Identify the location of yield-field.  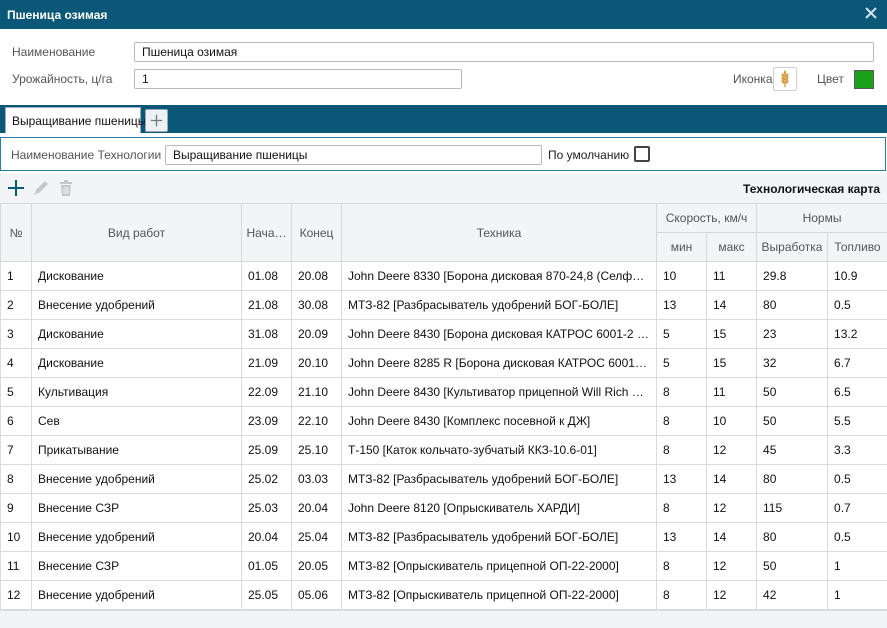
(298, 79).